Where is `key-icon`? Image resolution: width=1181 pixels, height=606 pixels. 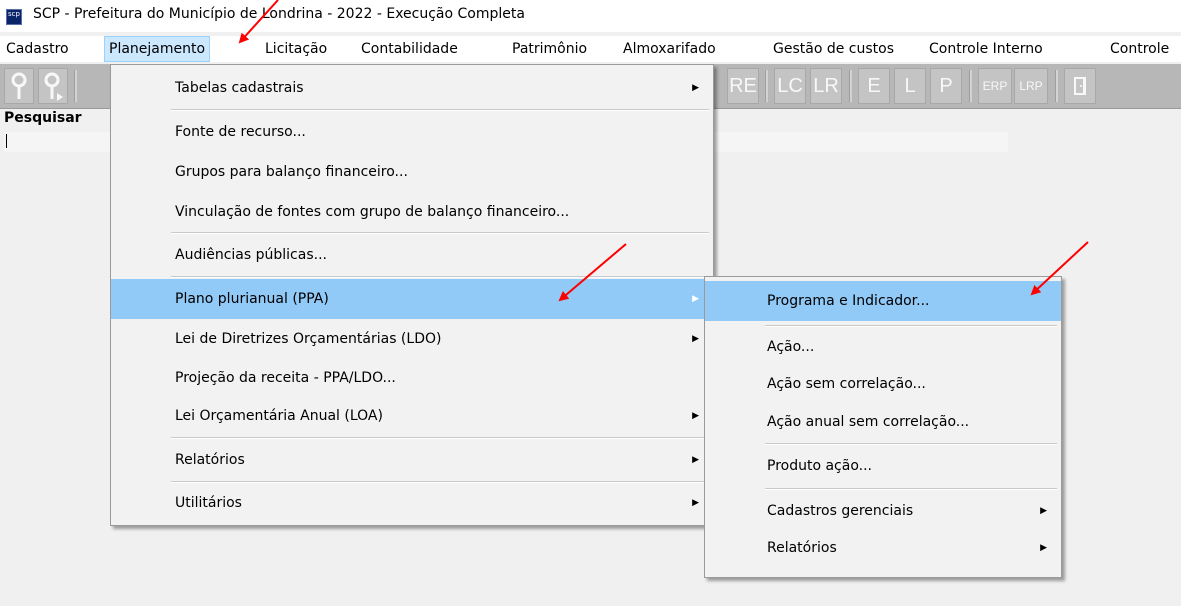
key-icon is located at coordinates (19, 85).